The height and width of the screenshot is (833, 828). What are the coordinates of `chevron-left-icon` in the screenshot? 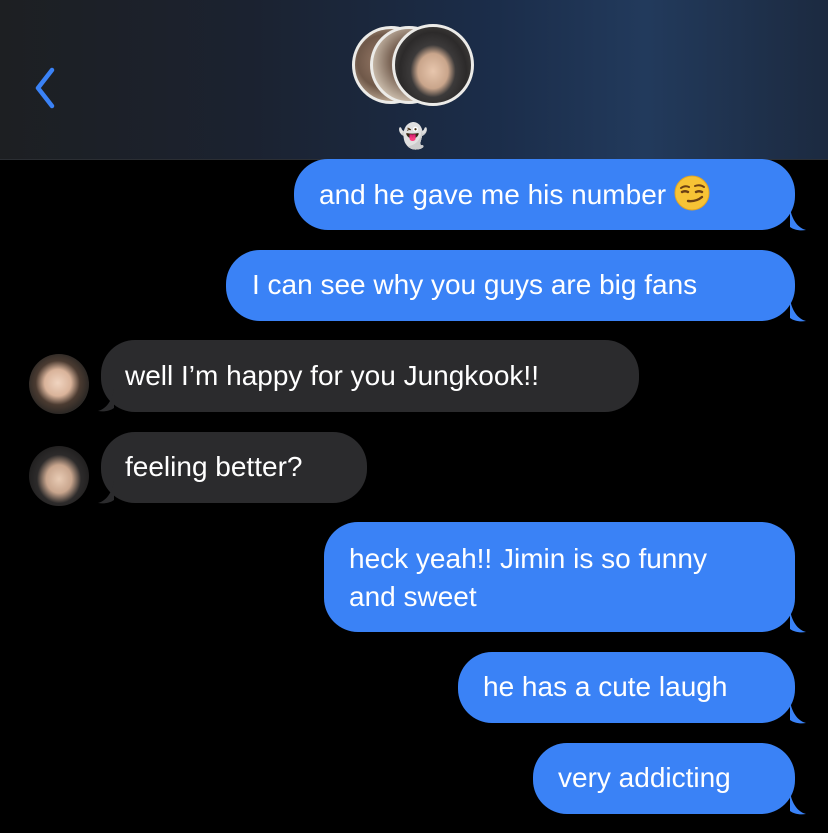 It's located at (45, 88).